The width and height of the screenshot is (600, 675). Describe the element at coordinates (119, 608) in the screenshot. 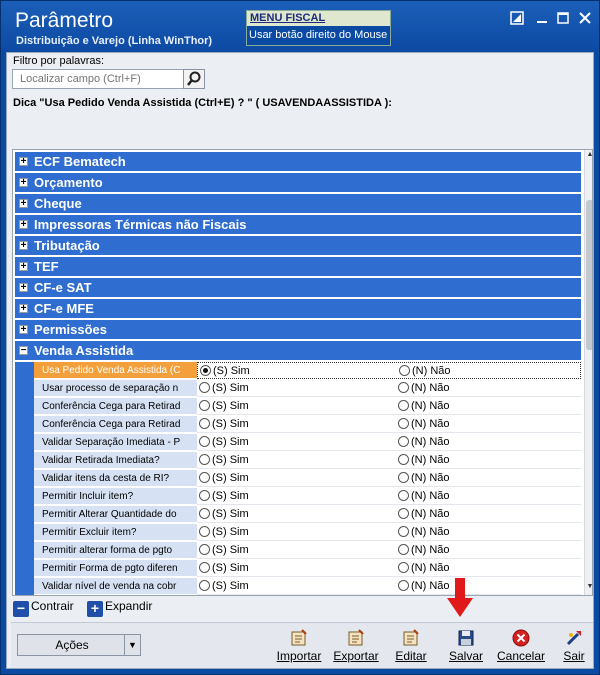

I see `expand-button: + Expandir` at that location.